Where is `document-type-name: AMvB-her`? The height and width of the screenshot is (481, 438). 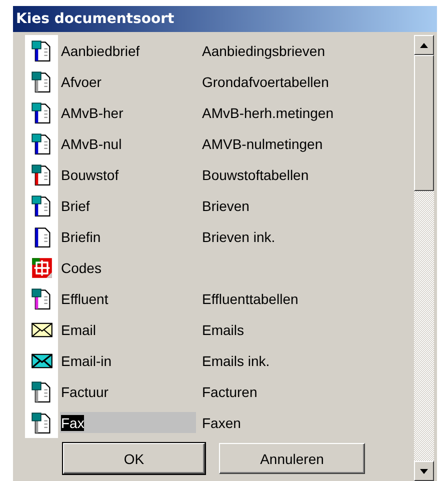 document-type-name: AMvB-her is located at coordinates (128, 112).